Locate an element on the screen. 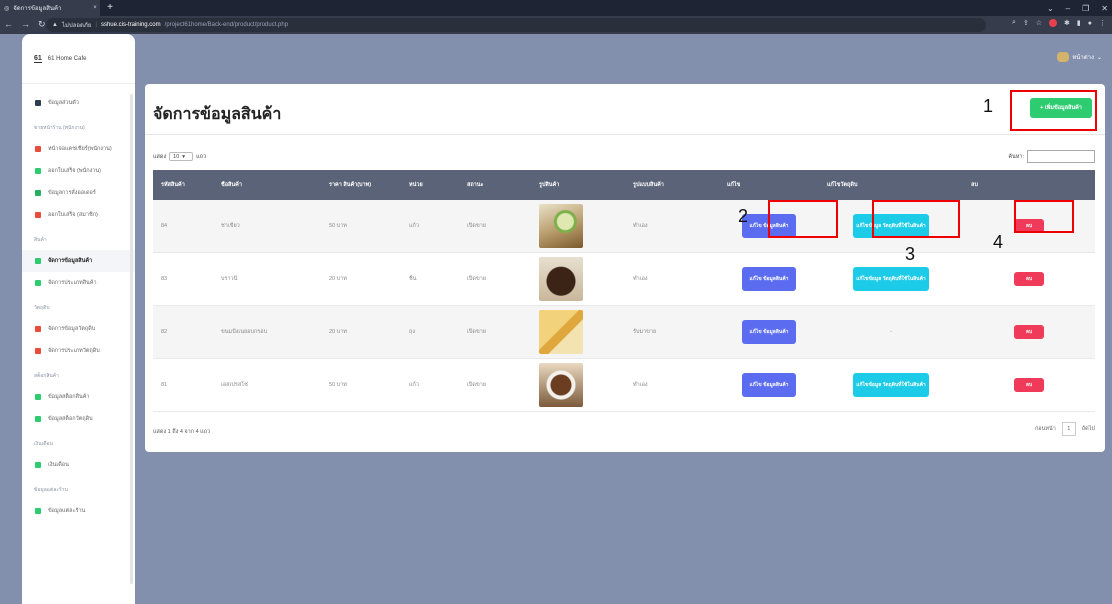 The width and height of the screenshot is (1112, 604). cell-status: เปิดขาย is located at coordinates (477, 385).